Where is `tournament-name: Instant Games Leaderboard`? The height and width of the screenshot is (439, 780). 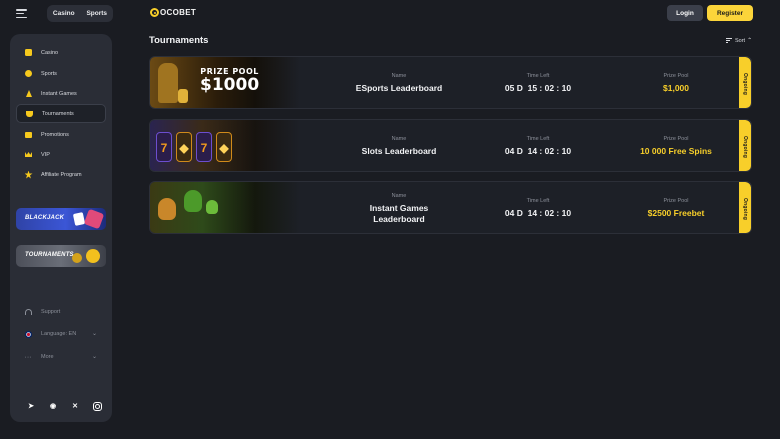 tournament-name: Instant Games Leaderboard is located at coordinates (399, 213).